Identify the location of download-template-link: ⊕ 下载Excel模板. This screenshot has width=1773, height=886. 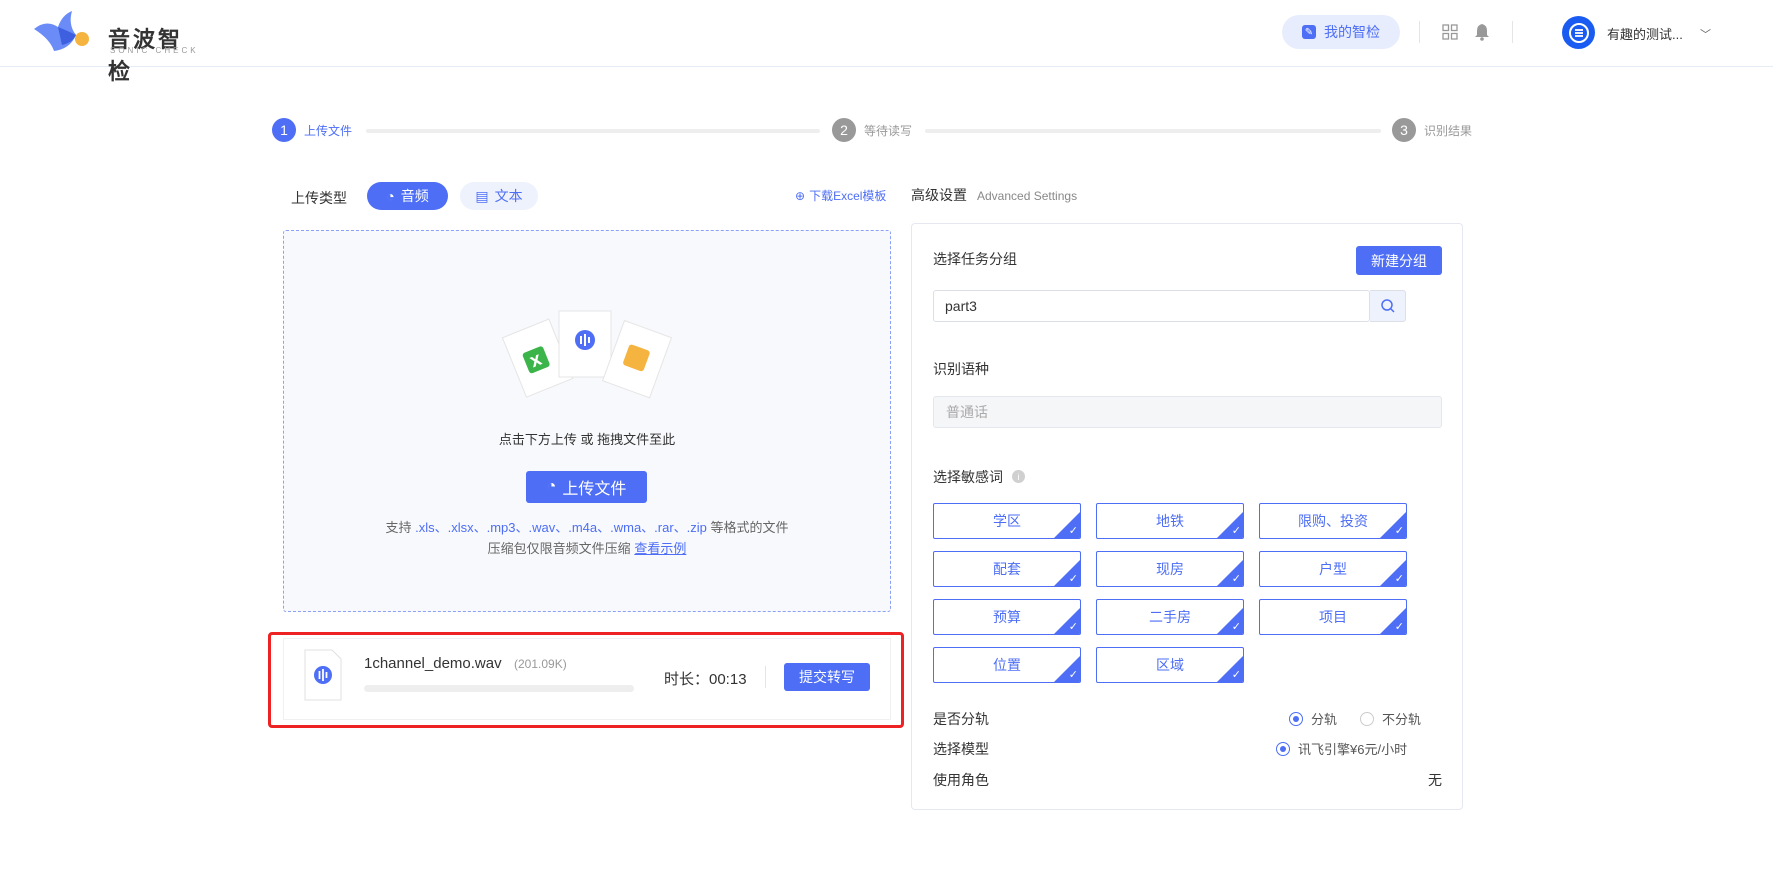
(840, 195).